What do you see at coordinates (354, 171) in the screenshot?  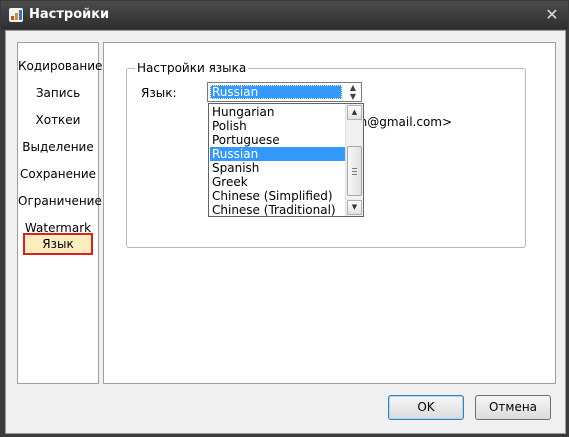 I see `scrollbar-thumb` at bounding box center [354, 171].